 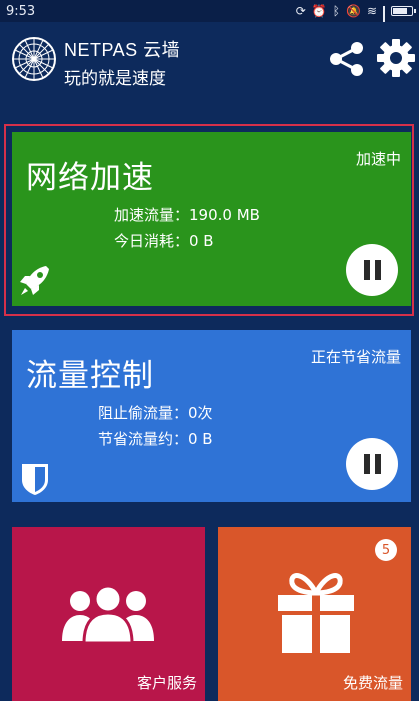 What do you see at coordinates (386, 550) in the screenshot?
I see `notification-badge: 5` at bounding box center [386, 550].